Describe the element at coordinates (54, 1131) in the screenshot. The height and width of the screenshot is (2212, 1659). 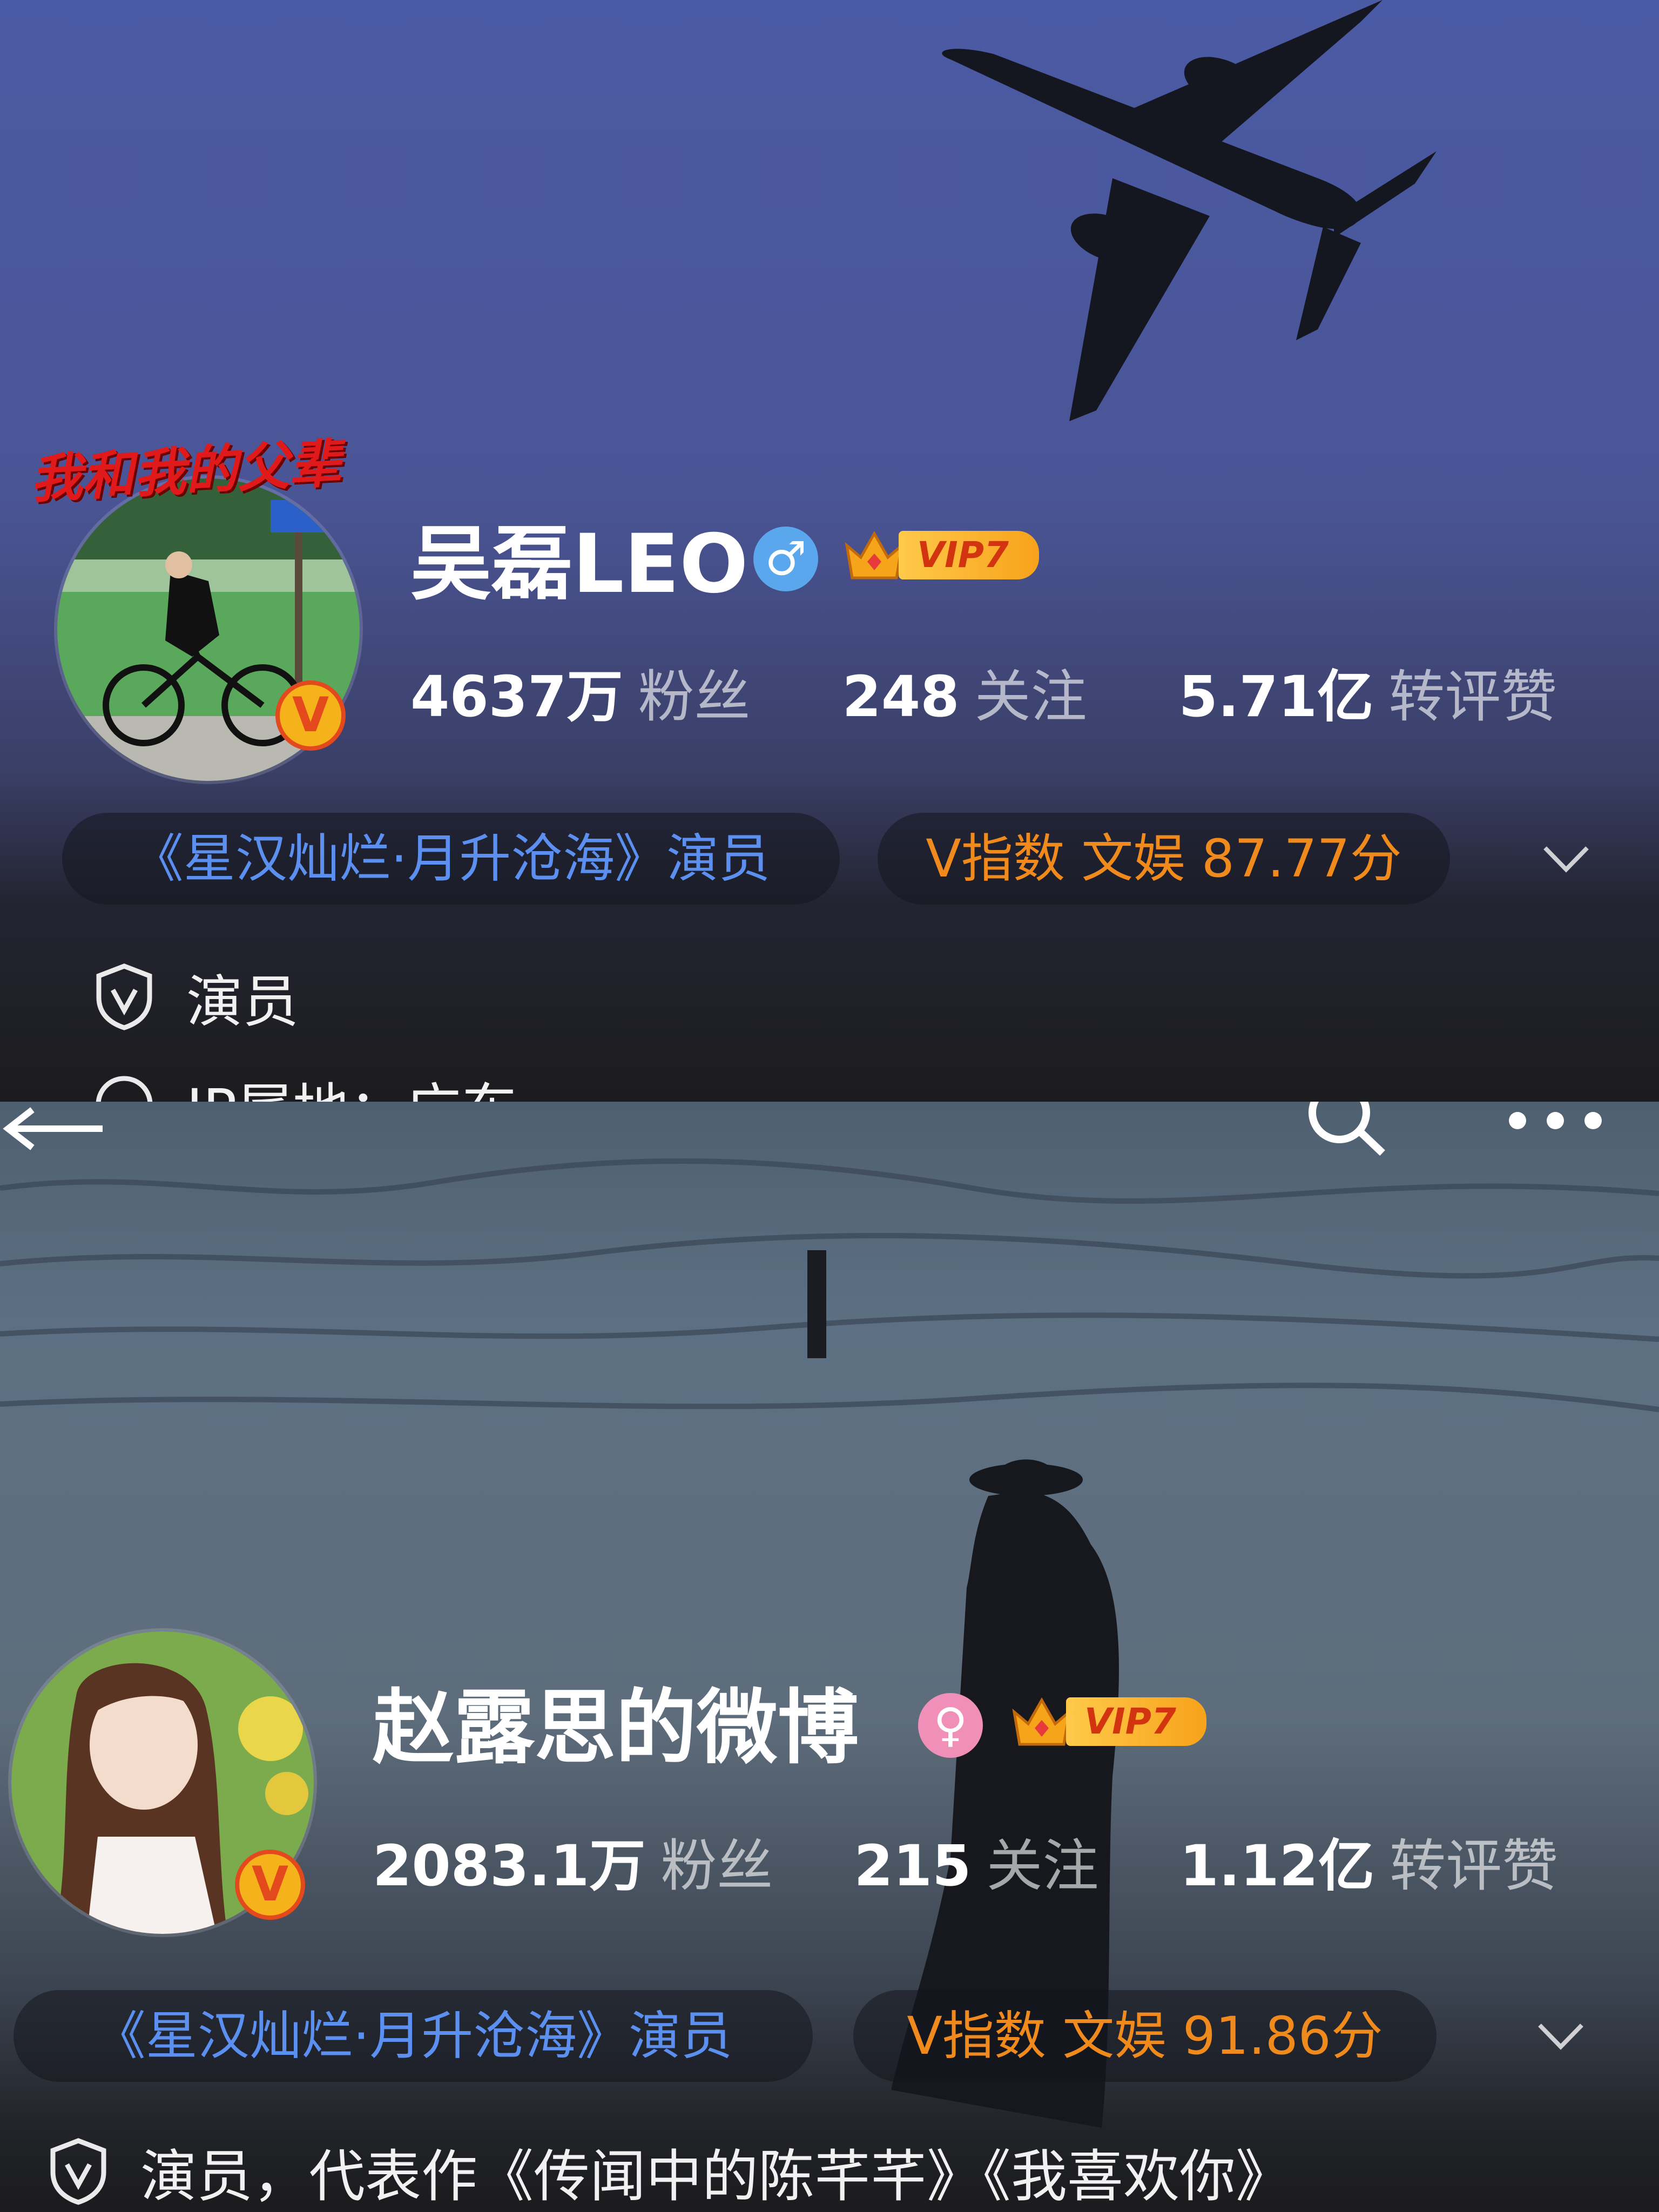
I see `back-arrow-icon` at that location.